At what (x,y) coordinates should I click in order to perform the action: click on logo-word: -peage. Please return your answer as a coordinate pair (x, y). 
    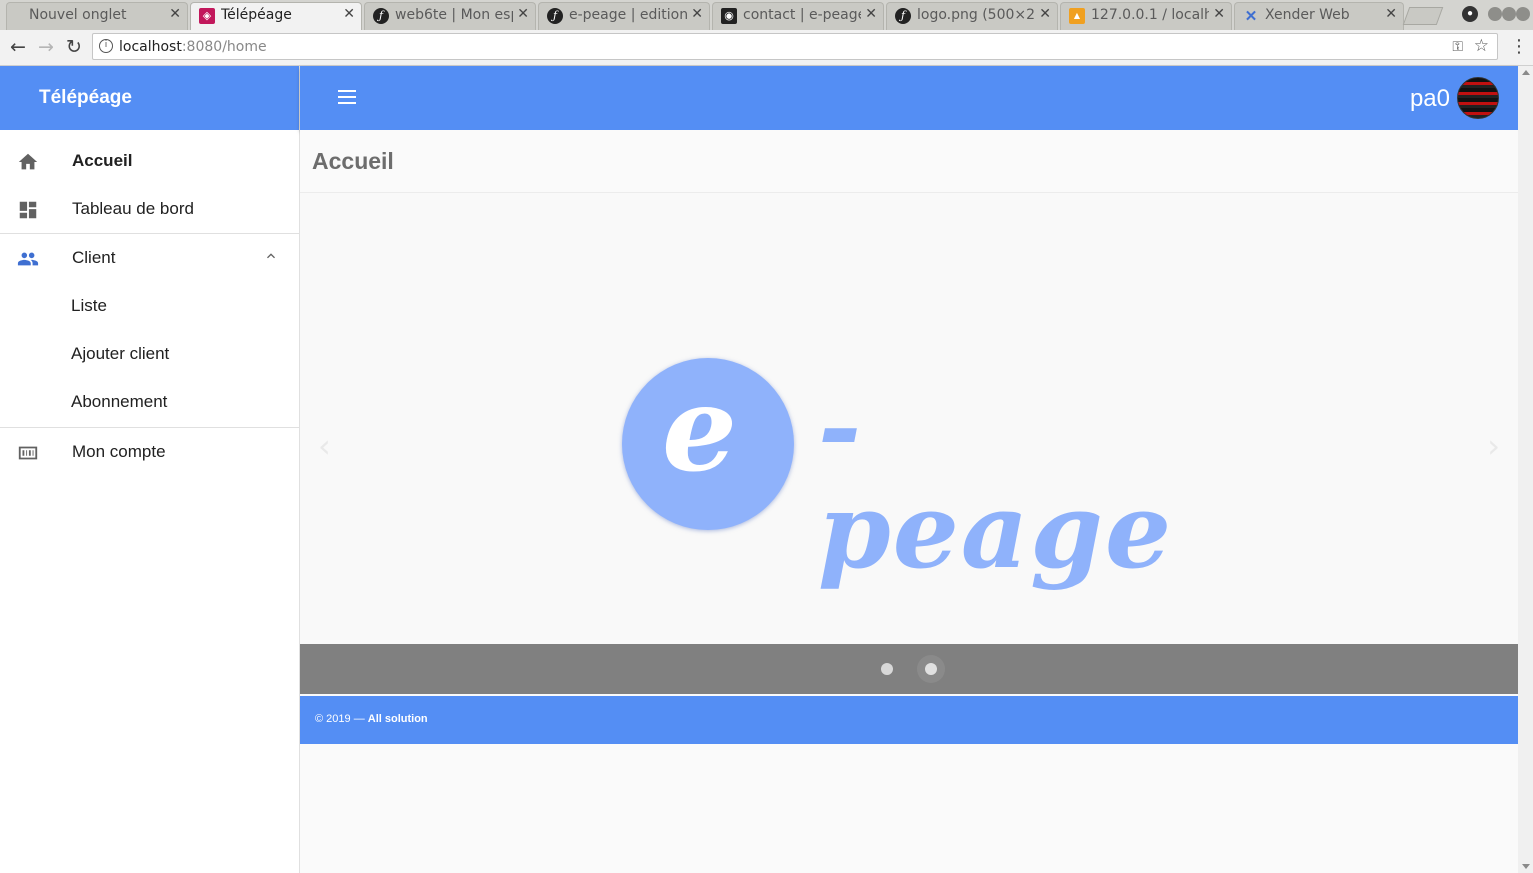
    Looking at the image, I should click on (996, 478).